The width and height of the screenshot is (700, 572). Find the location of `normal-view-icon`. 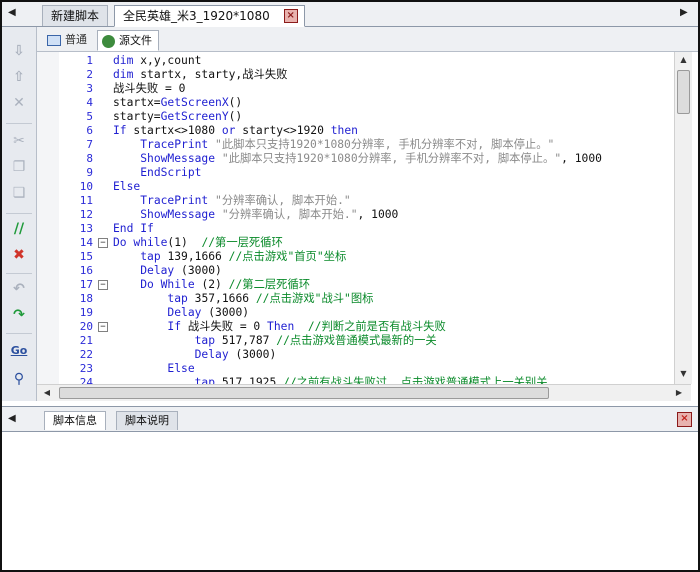

normal-view-icon is located at coordinates (54, 40).